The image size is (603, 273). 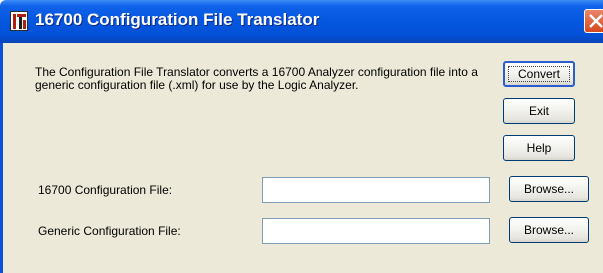 What do you see at coordinates (19, 21) in the screenshot?
I see `ti-glyph-icon` at bounding box center [19, 21].